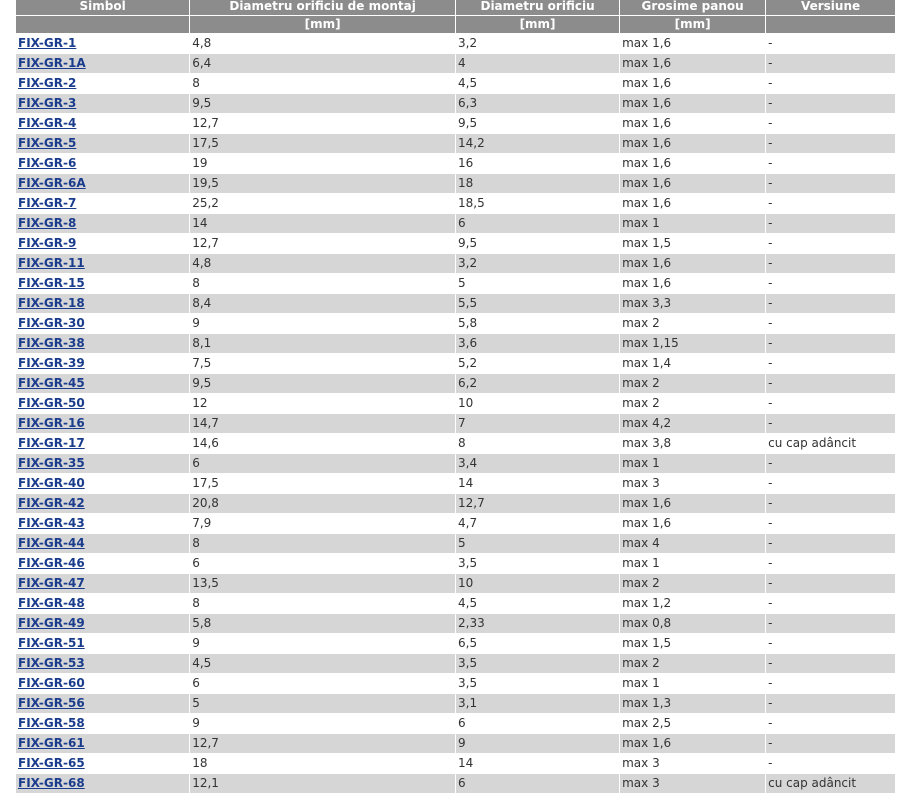  I want to click on table-row: FIX-GR-11 4,8 3,2 max 1,6-, so click(455, 263).